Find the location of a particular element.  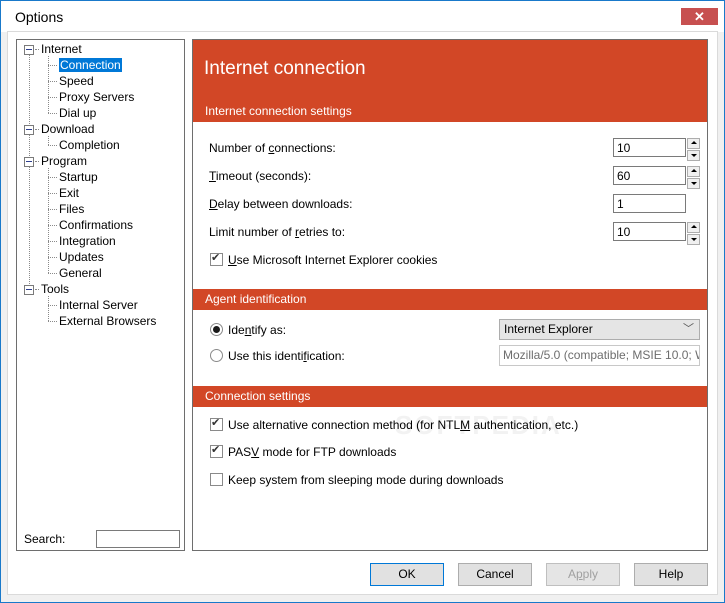

tree-item-label: Exit is located at coordinates (69, 193).